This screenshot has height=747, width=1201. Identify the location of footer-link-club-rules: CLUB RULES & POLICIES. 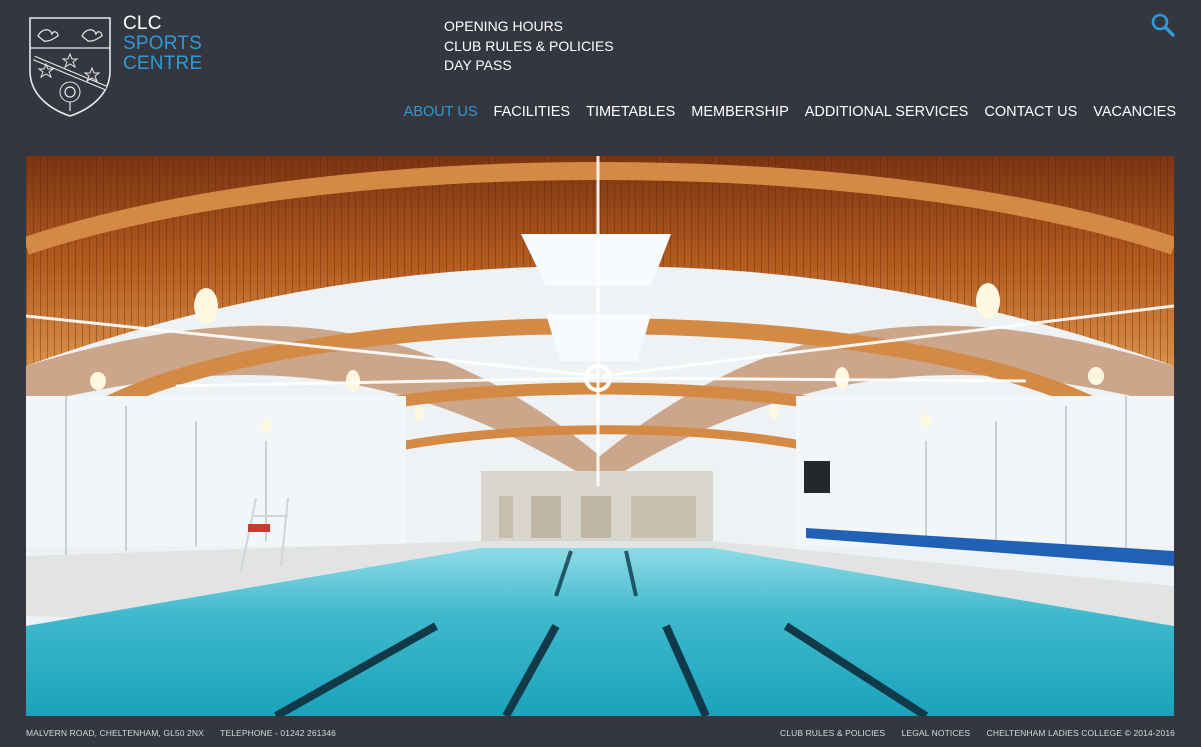
(832, 733).